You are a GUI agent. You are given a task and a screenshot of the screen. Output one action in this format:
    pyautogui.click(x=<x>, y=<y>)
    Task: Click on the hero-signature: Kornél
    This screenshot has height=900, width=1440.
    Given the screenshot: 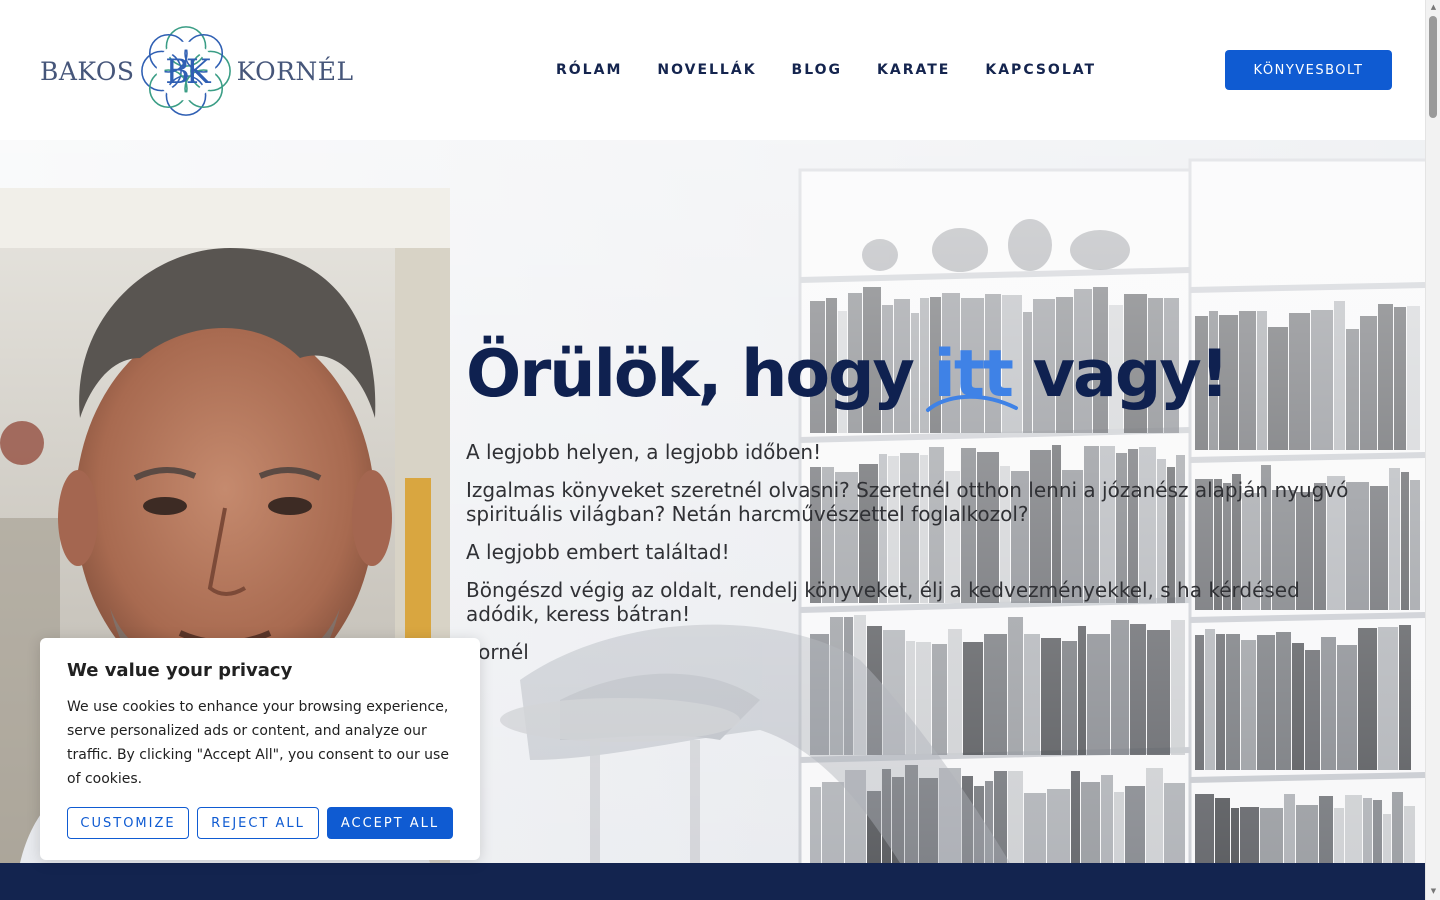 What is the action you would take?
    pyautogui.click(x=497, y=652)
    